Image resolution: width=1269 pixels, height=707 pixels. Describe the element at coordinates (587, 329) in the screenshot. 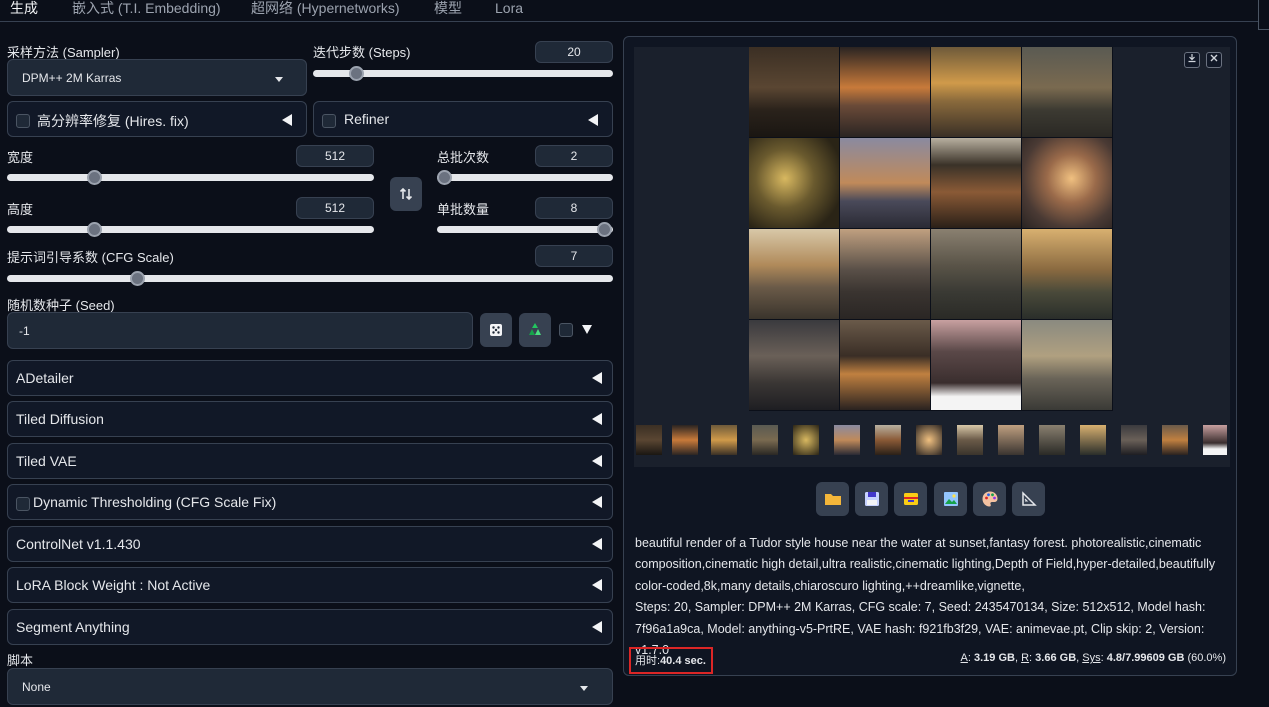

I see `expand-seed-icon` at that location.